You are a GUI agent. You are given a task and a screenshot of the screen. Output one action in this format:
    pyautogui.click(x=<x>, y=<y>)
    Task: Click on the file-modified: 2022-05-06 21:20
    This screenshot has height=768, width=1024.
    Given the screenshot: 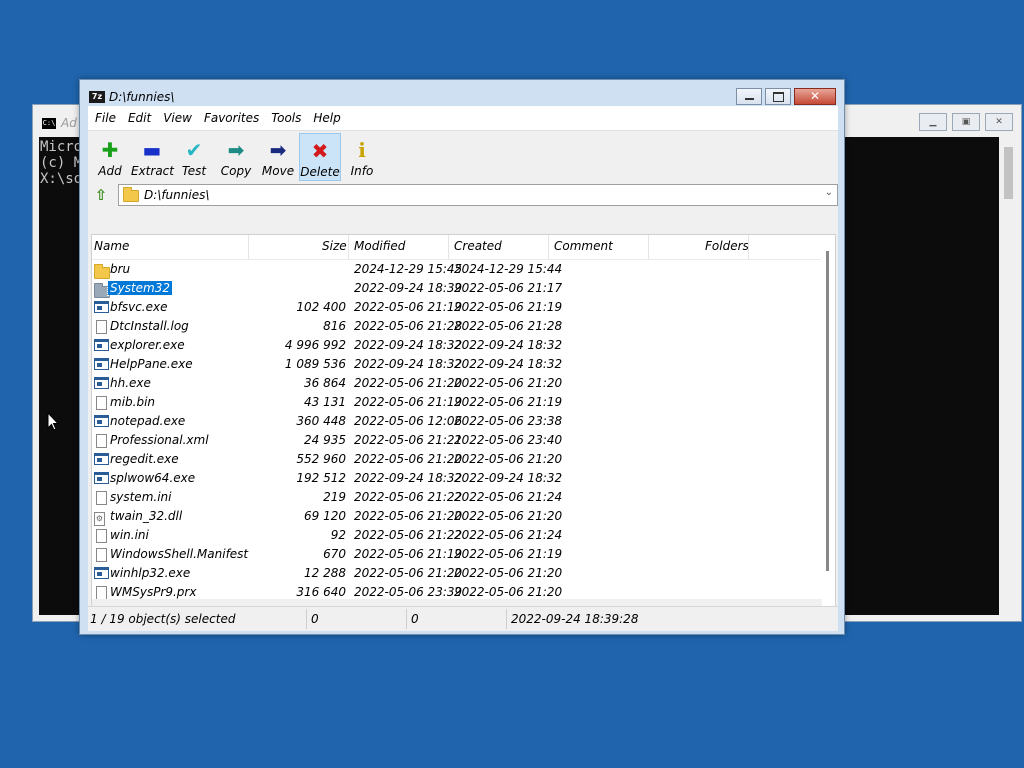 What is the action you would take?
    pyautogui.click(x=408, y=459)
    